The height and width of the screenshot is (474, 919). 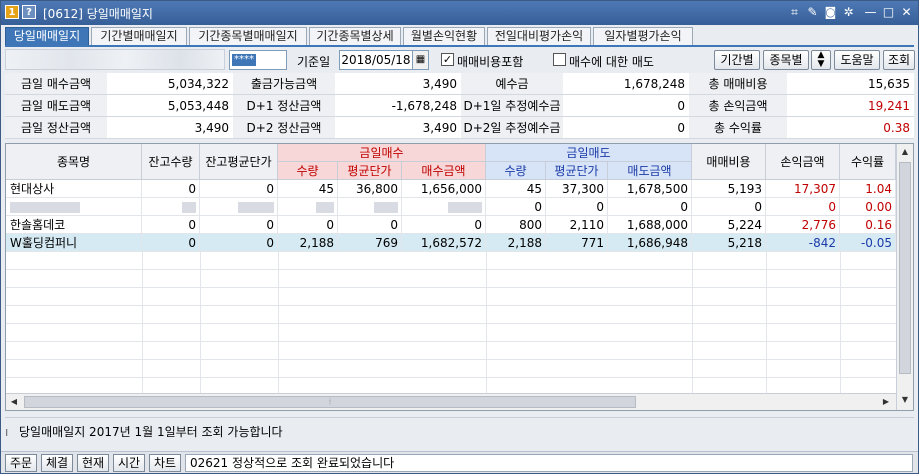 I want to click on password-field: ****, so click(x=258, y=60).